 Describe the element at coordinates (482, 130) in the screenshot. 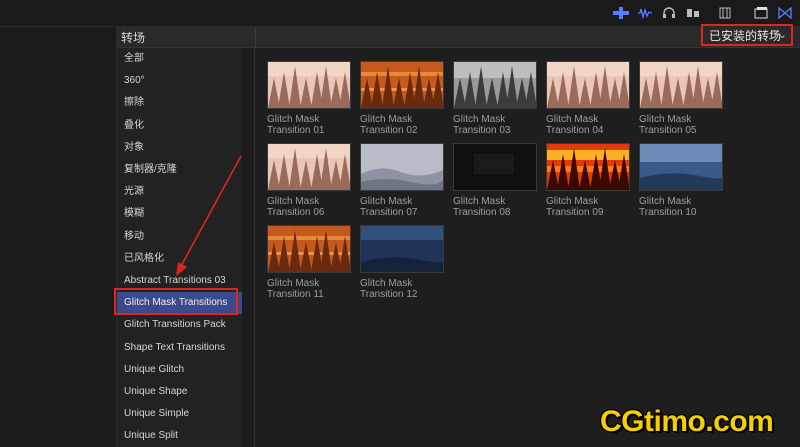

I see `transition-name-line2: Transition 03` at that location.